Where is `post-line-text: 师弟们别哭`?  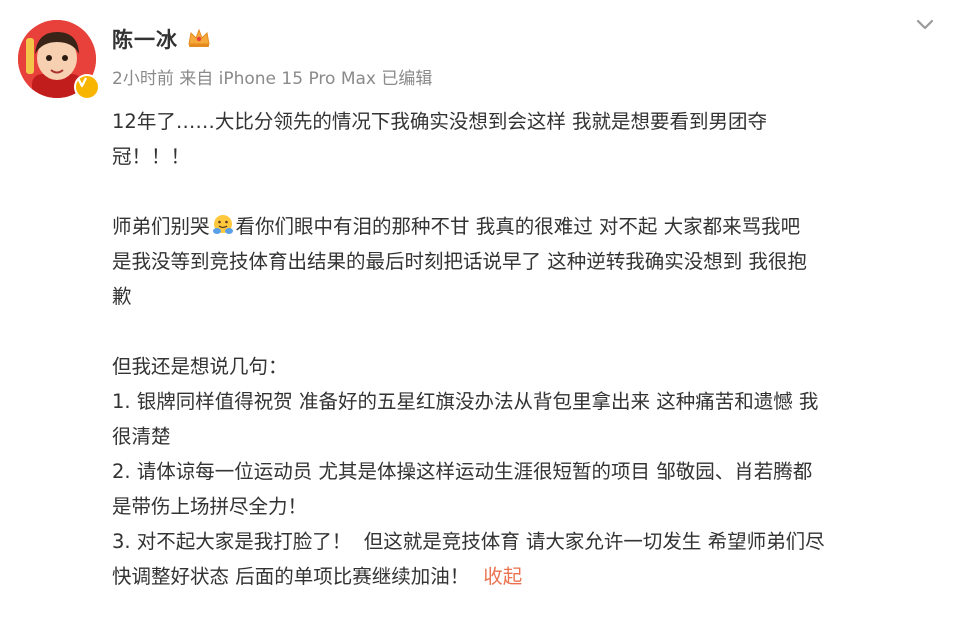
post-line-text: 师弟们别哭 is located at coordinates (161, 226).